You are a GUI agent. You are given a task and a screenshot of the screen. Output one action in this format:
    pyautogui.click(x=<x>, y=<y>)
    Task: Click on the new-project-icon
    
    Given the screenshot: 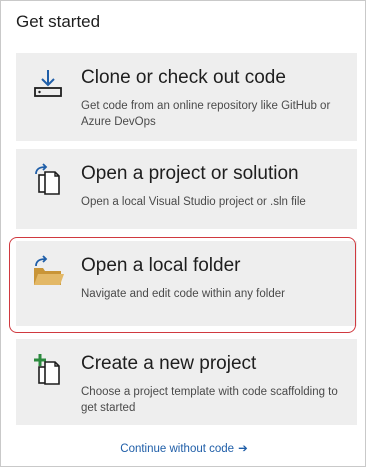 What is the action you would take?
    pyautogui.click(x=48, y=370)
    